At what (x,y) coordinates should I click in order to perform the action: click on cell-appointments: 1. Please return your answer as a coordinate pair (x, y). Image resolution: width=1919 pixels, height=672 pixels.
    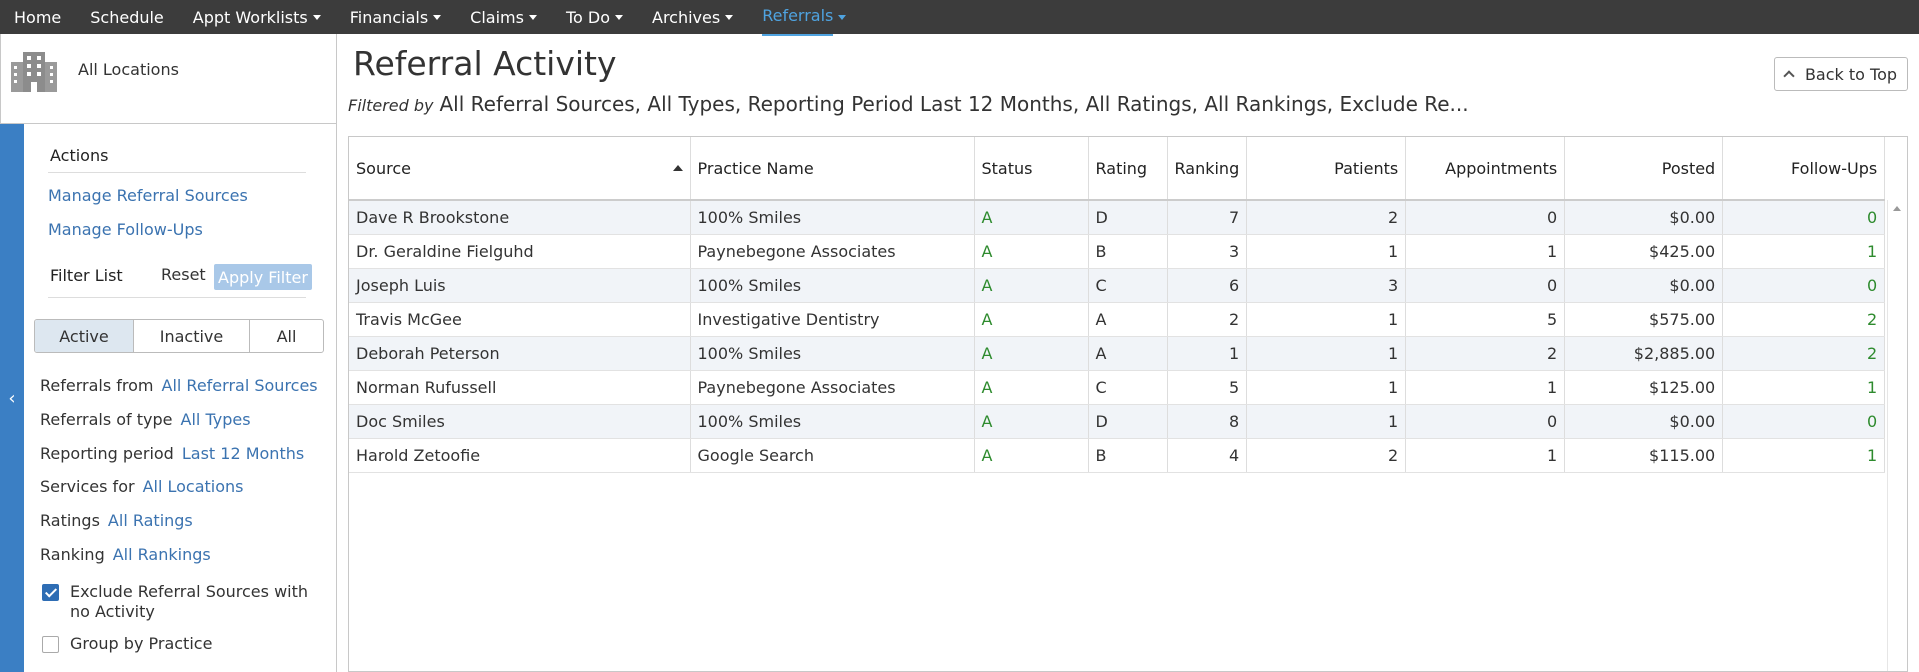
    Looking at the image, I should click on (1485, 455).